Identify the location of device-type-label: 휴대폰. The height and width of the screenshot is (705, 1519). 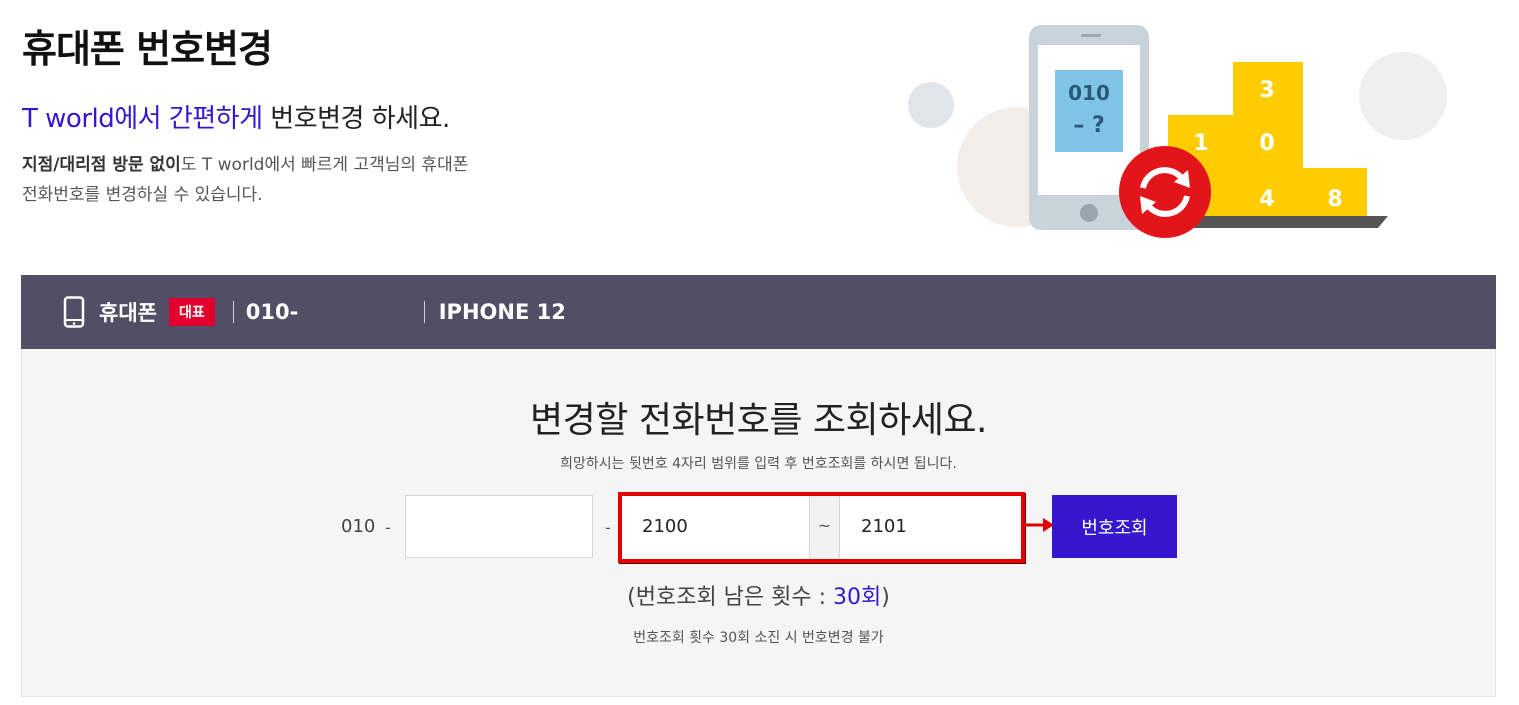
(128, 313).